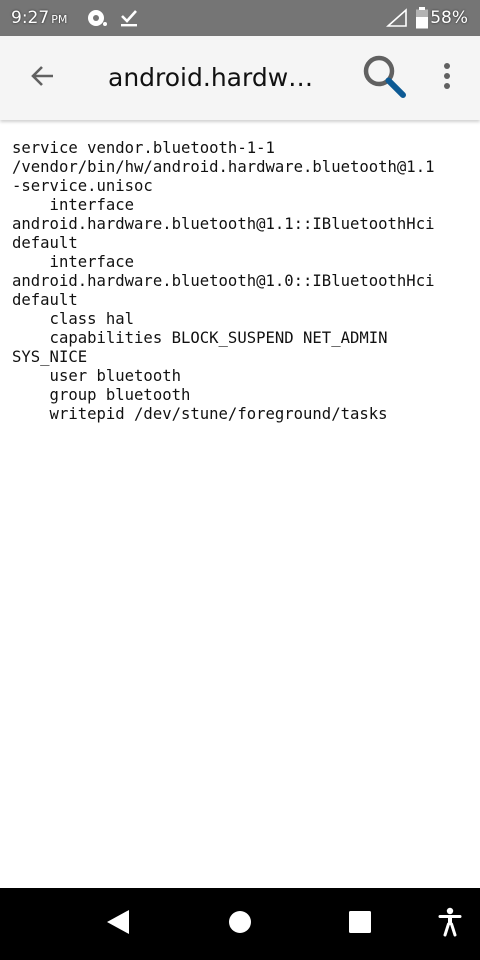 This screenshot has width=480, height=960. I want to click on back-button, so click(42, 78).